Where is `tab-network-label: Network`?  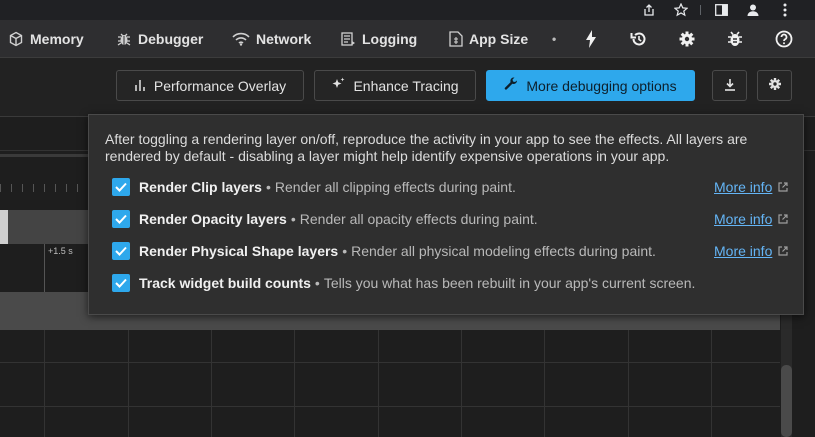 tab-network-label: Network is located at coordinates (284, 38).